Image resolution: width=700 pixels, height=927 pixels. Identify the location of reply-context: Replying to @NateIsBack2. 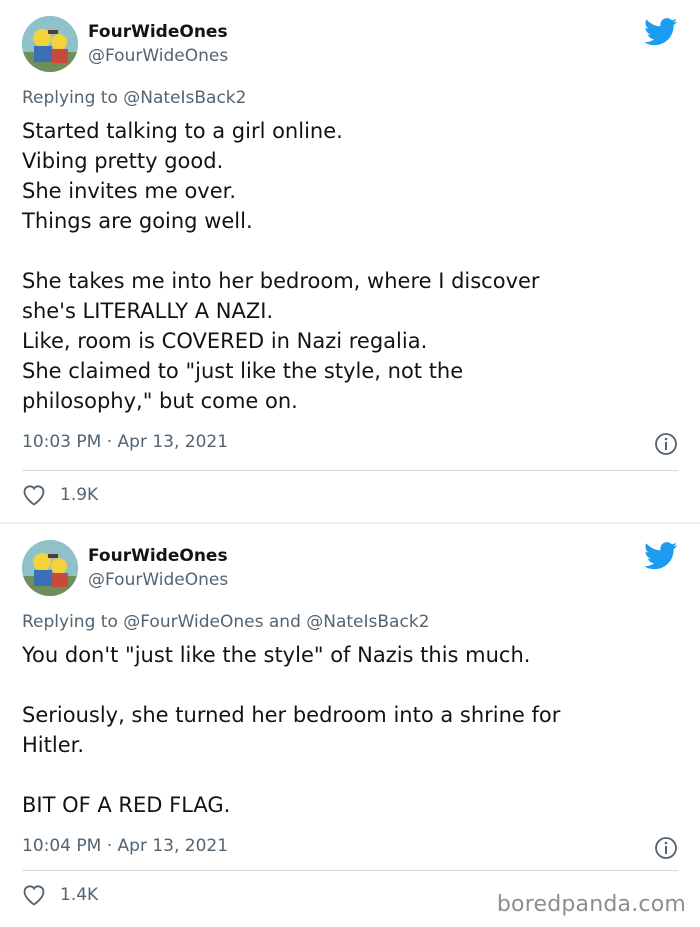
(134, 98).